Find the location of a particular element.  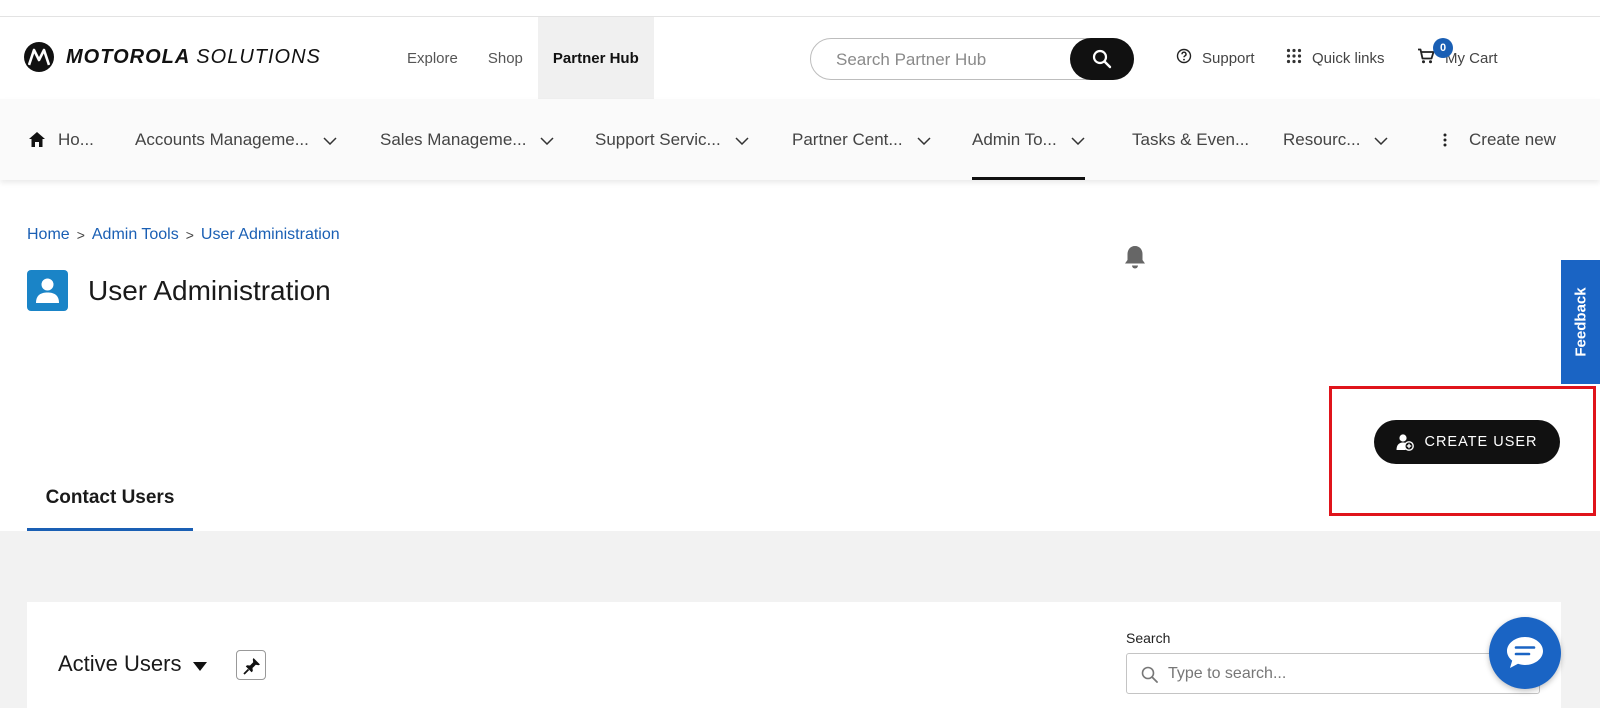

nav-create-new: Create new is located at coordinates (1499, 139).